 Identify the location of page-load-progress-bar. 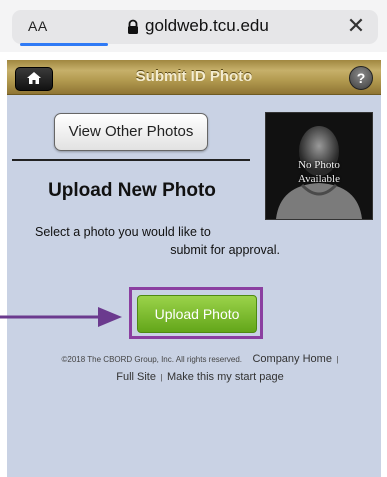
(64, 44).